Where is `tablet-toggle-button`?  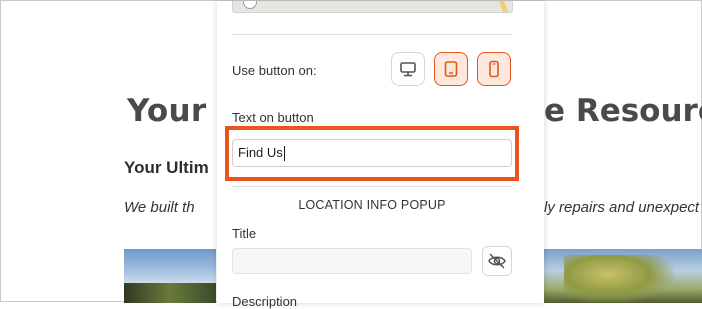
tablet-toggle-button is located at coordinates (451, 69).